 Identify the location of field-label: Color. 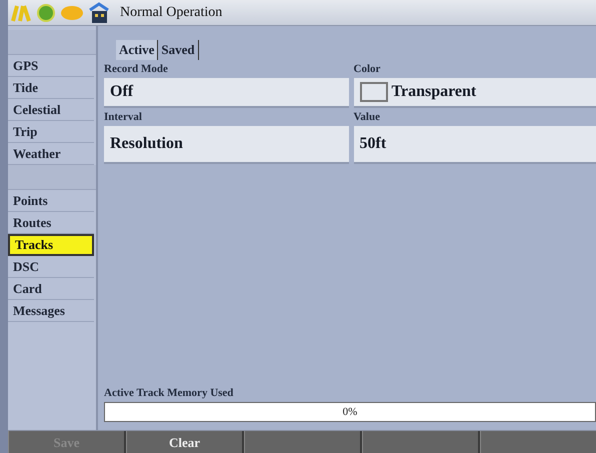
(368, 69).